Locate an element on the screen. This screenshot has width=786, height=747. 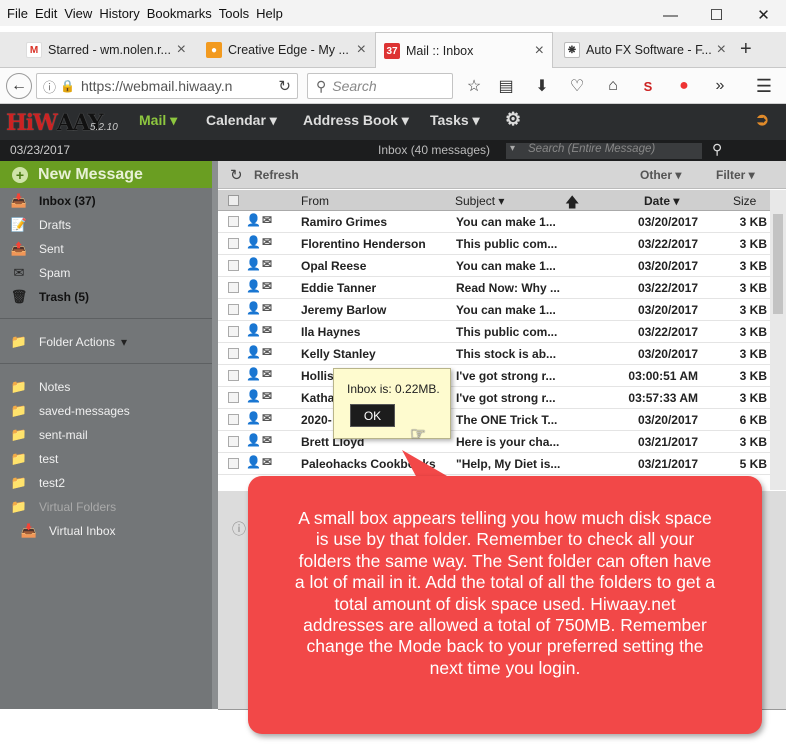
download-icon: ⬇ is located at coordinates (542, 86).